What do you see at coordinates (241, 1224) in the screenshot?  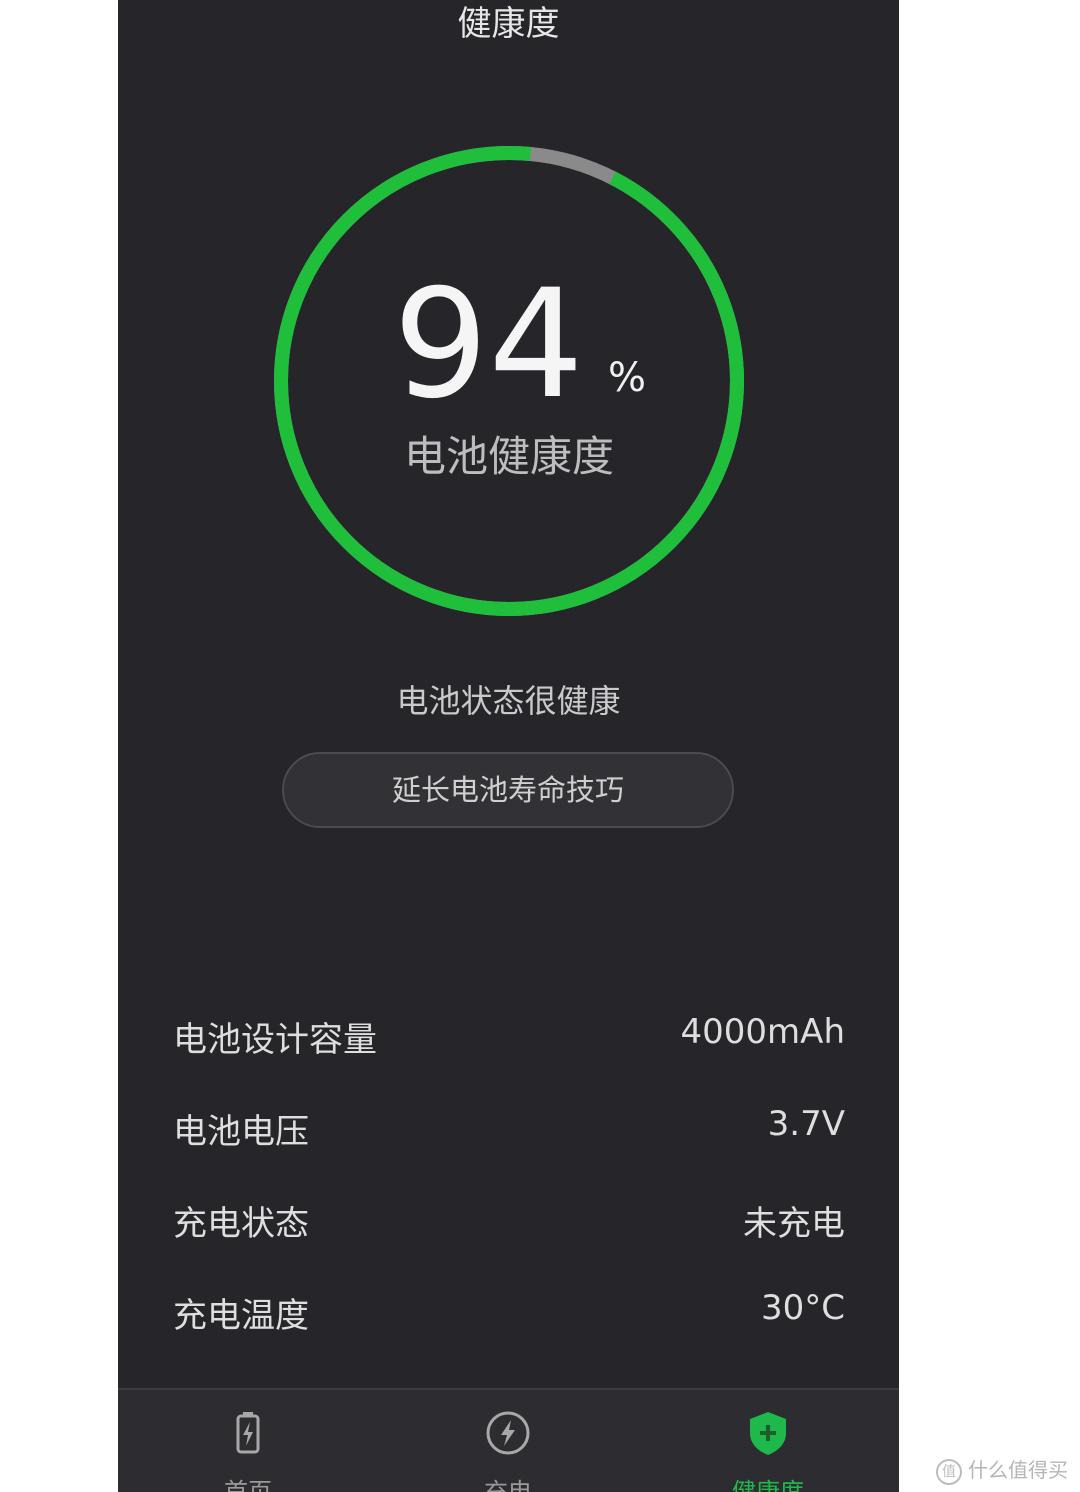 I see `info-label: 充电状态` at bounding box center [241, 1224].